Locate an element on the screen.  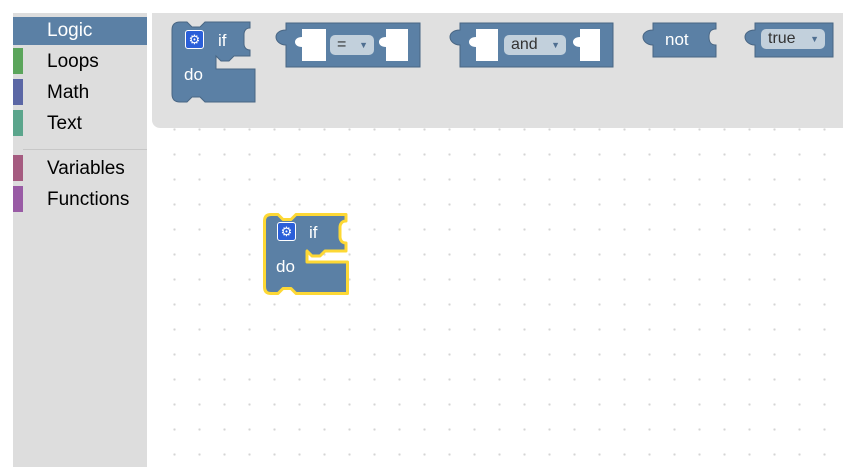
operator-dropdown: = ▼ is located at coordinates (352, 45).